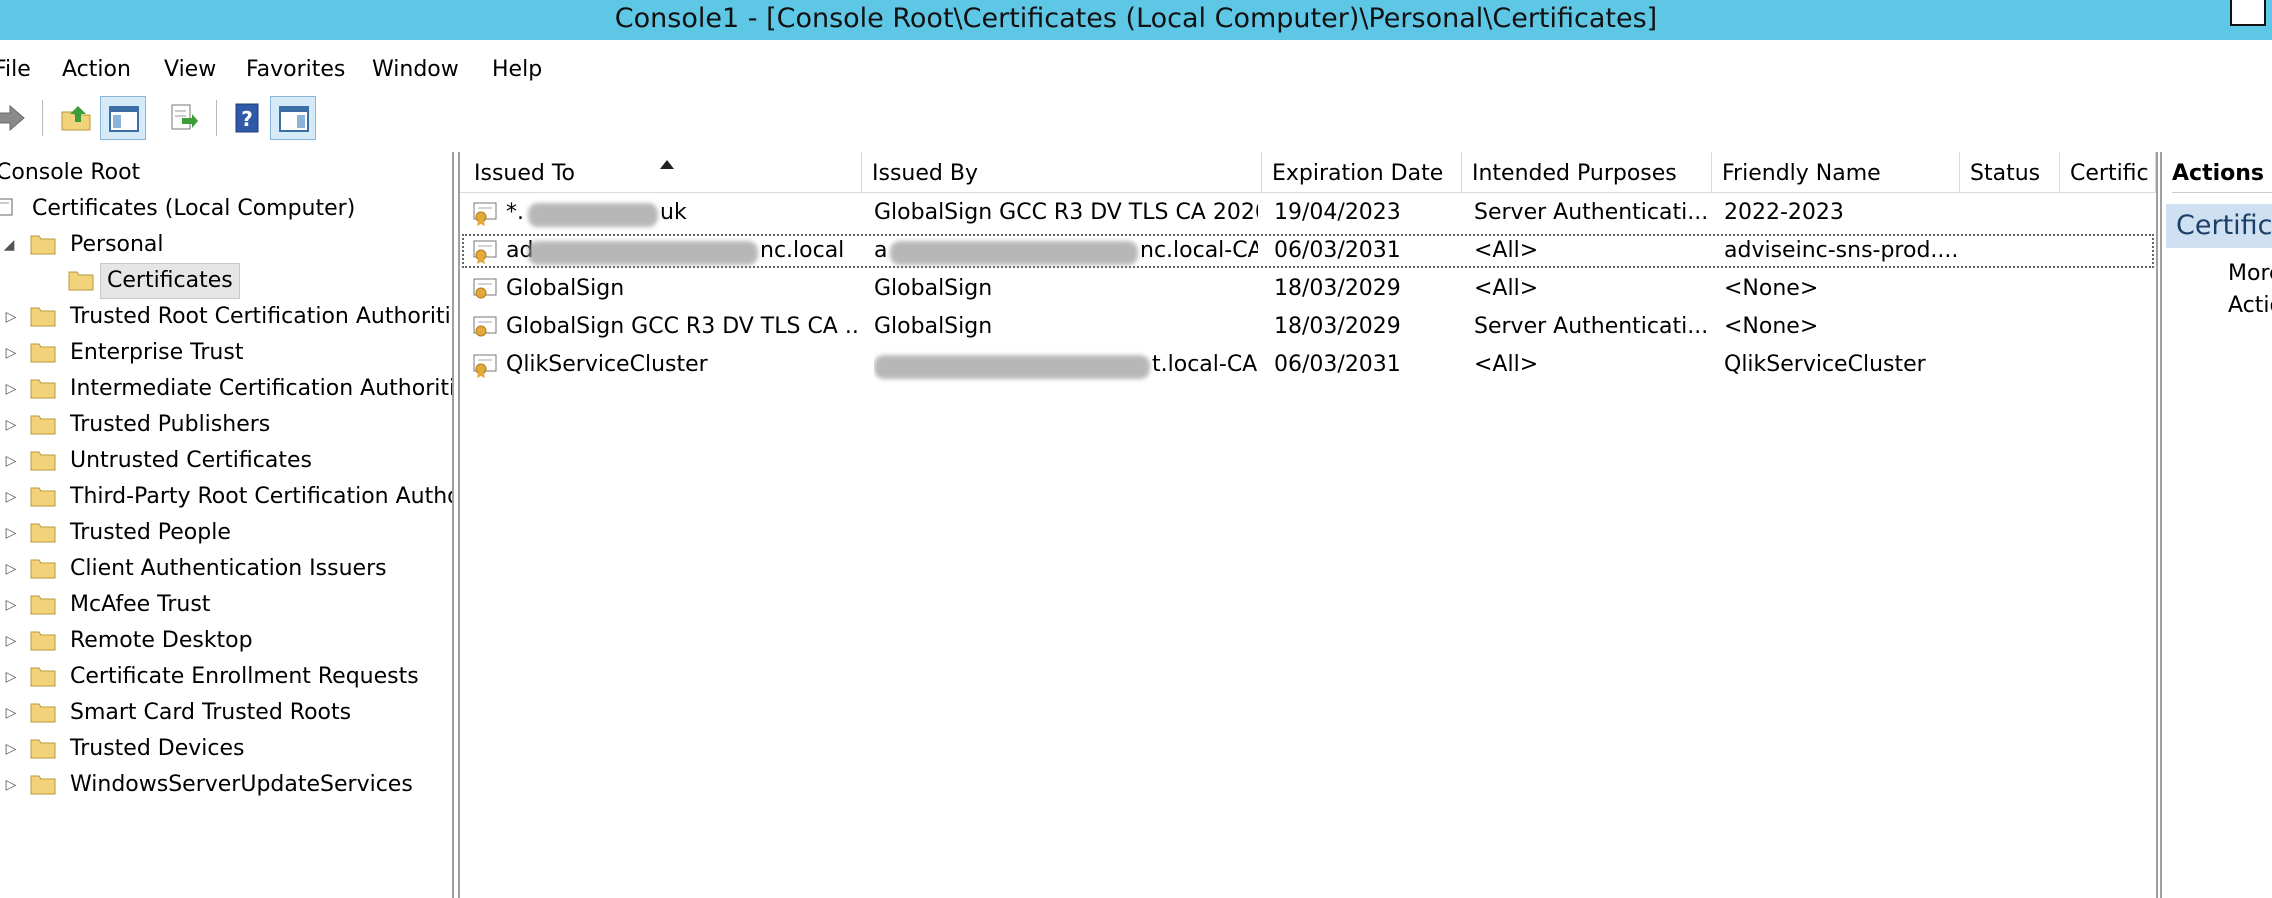  I want to click on column-header-expiration-date: Expiration Date, so click(1362, 172).